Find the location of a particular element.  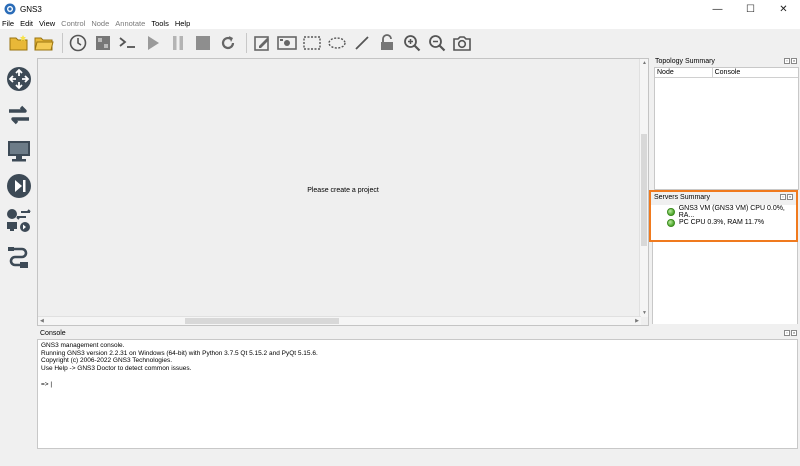

topology-summary-dock: Topology Summary ▫ × Node Console is located at coordinates (726, 123).